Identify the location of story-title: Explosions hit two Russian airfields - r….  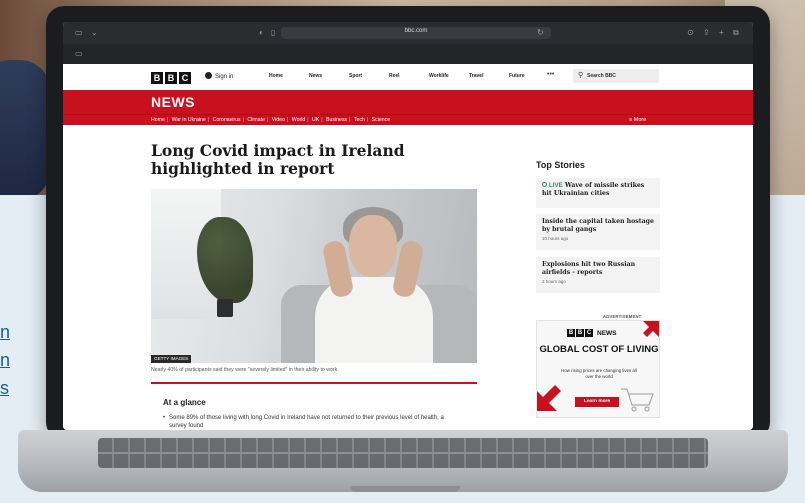
(589, 268).